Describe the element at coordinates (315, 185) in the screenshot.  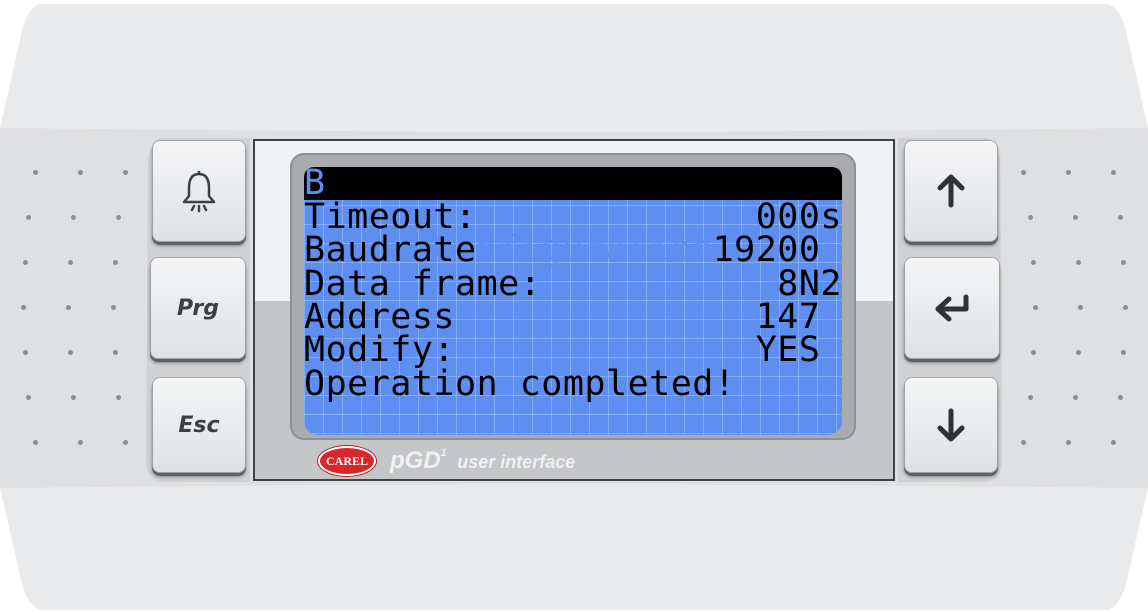
I see `lcd-title-marker: B` at that location.